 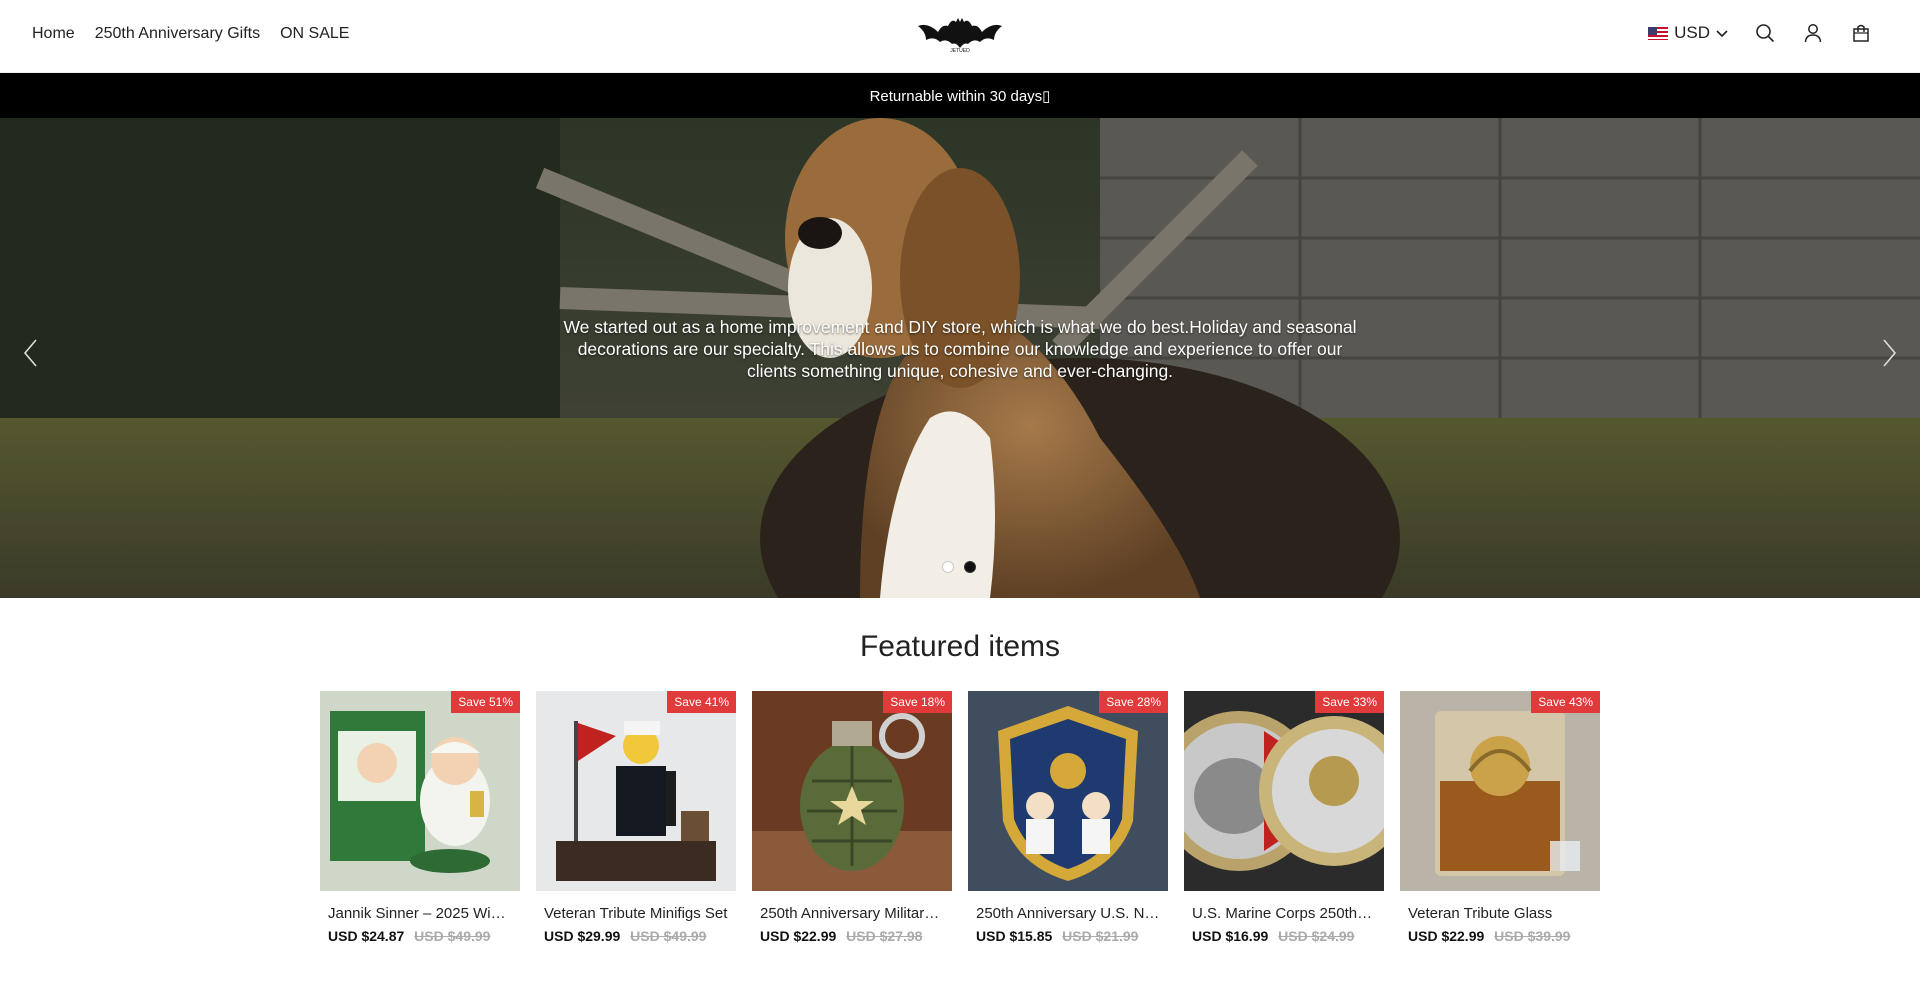 I want to click on product-name: Veteran Tribute Glass, so click(x=1500, y=913).